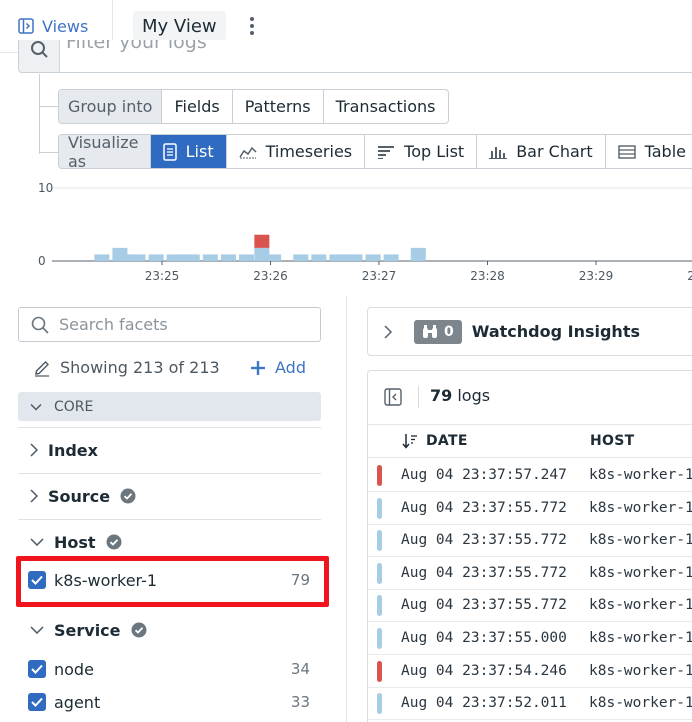  I want to click on chart-x-tick-label: 23:26, so click(270, 276).